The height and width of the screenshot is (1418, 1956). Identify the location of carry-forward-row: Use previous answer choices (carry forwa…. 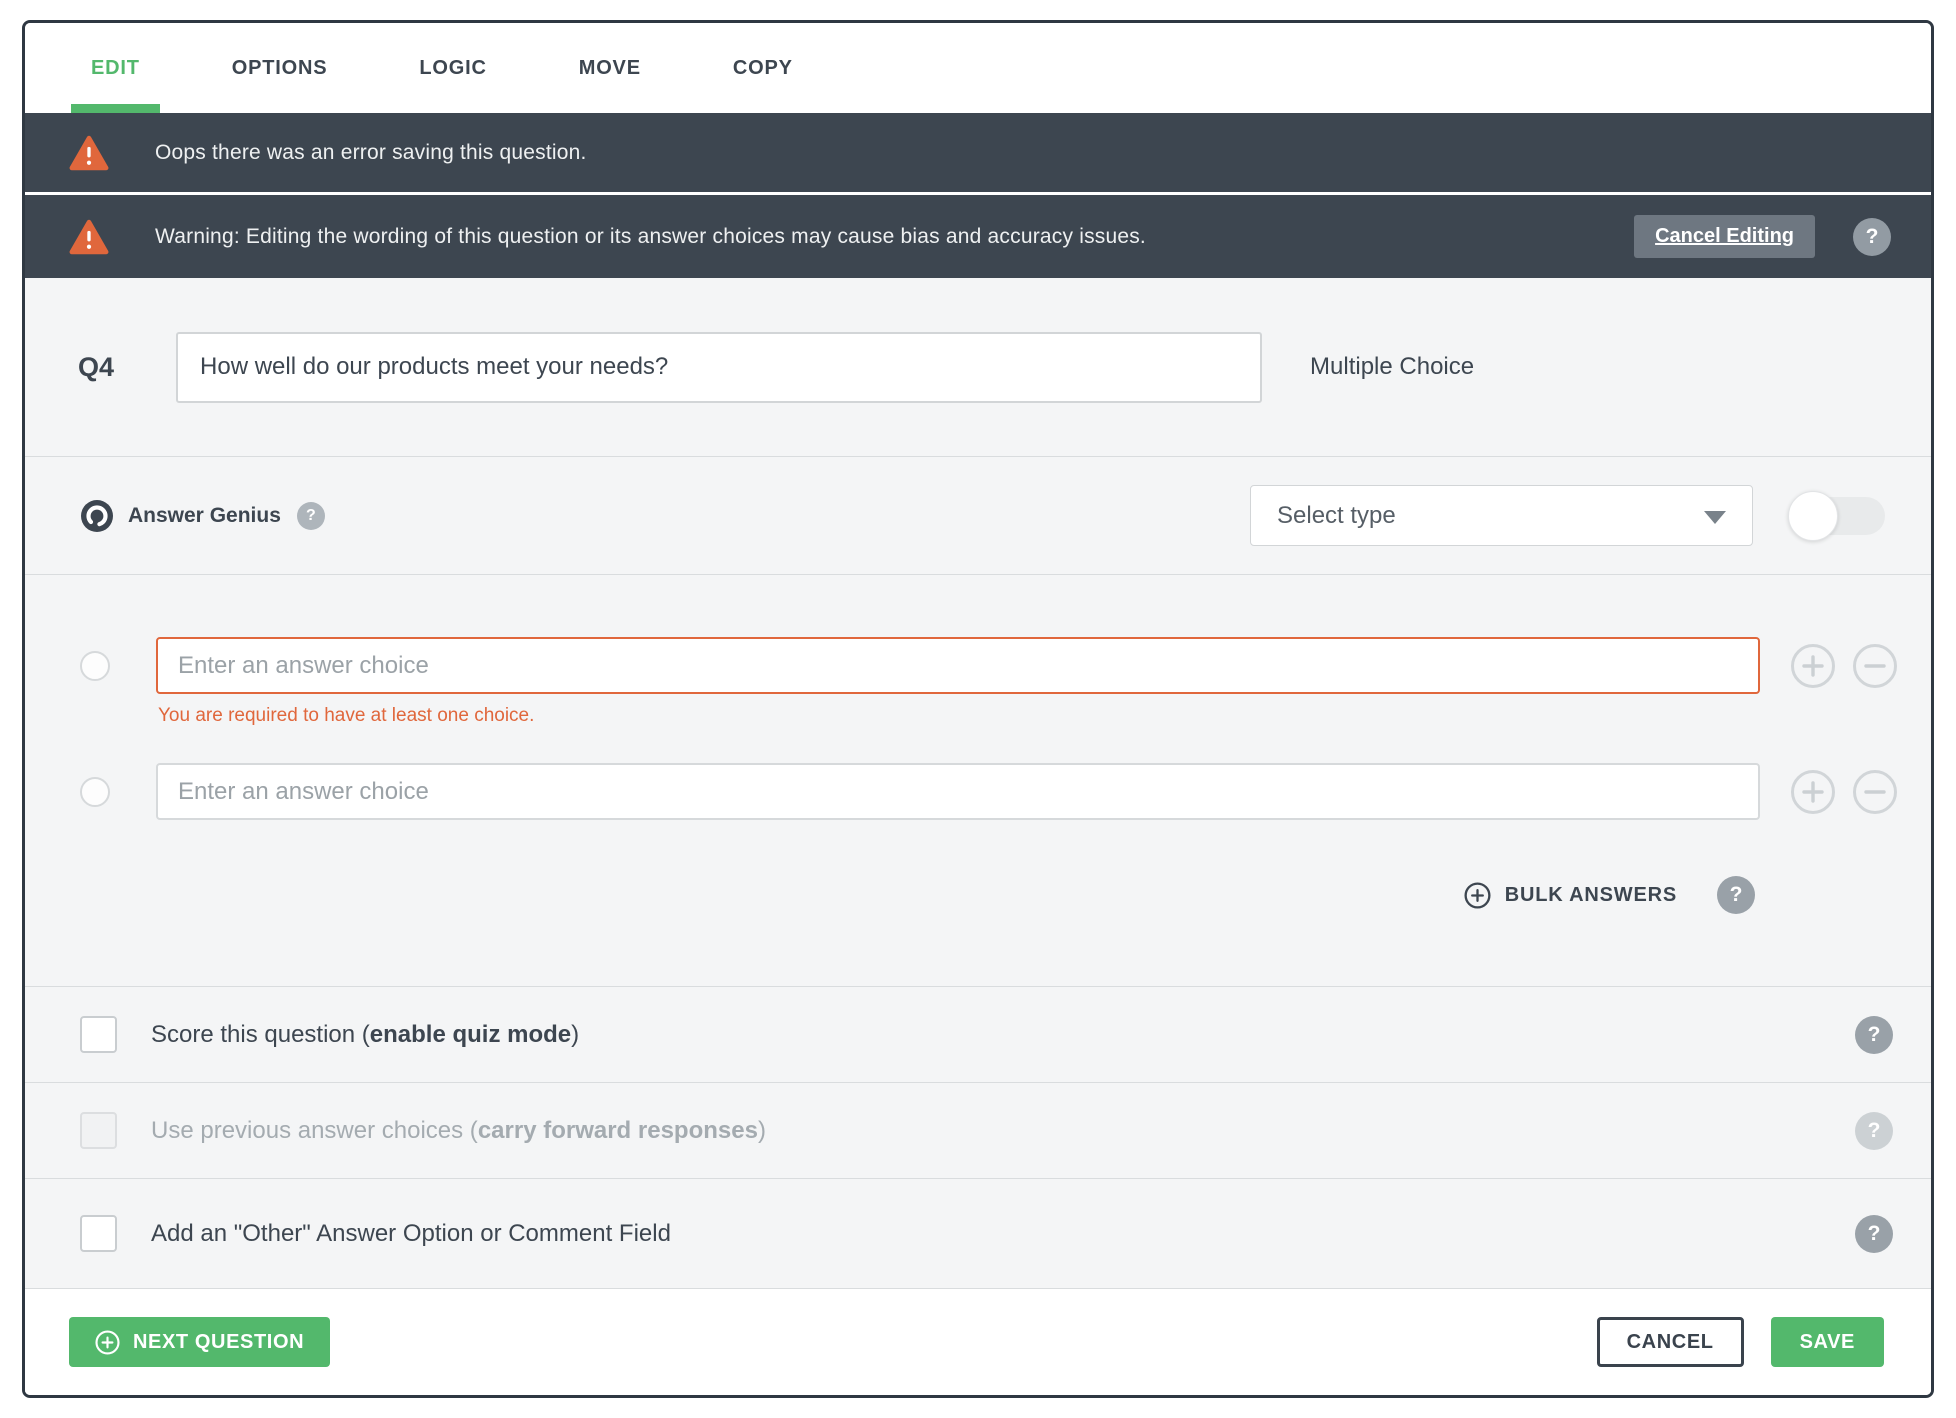
(978, 1130).